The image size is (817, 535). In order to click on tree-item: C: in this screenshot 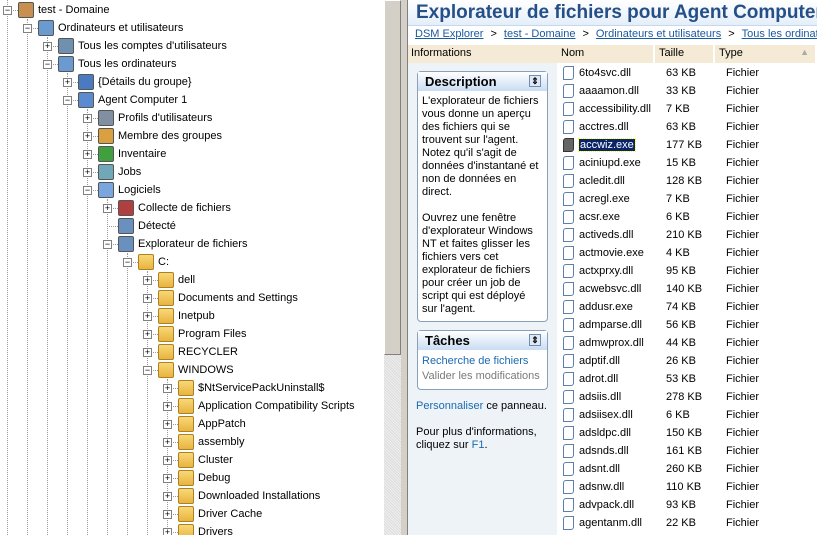, I will do `click(153, 262)`.